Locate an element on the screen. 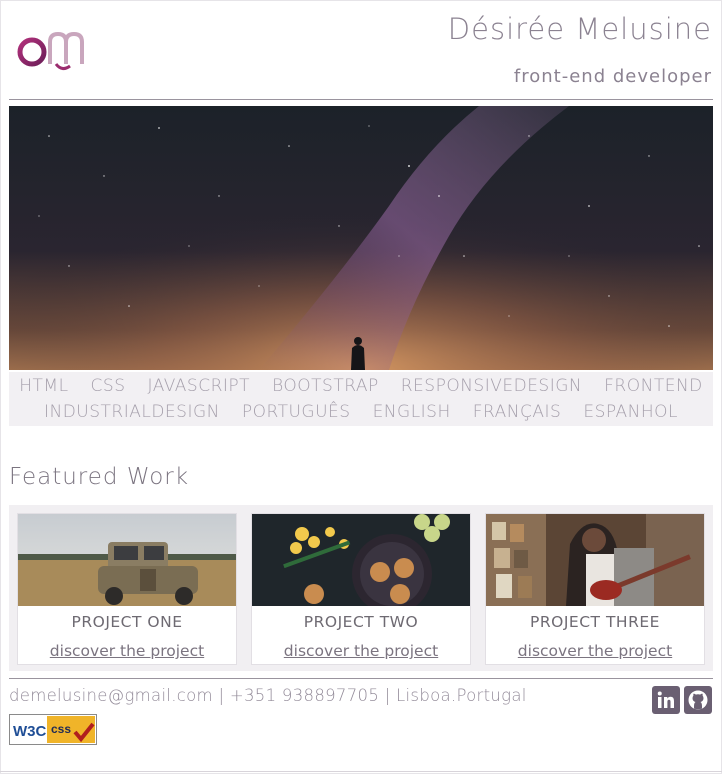 The image size is (722, 774). tag-english: ENGLISH is located at coordinates (412, 412).